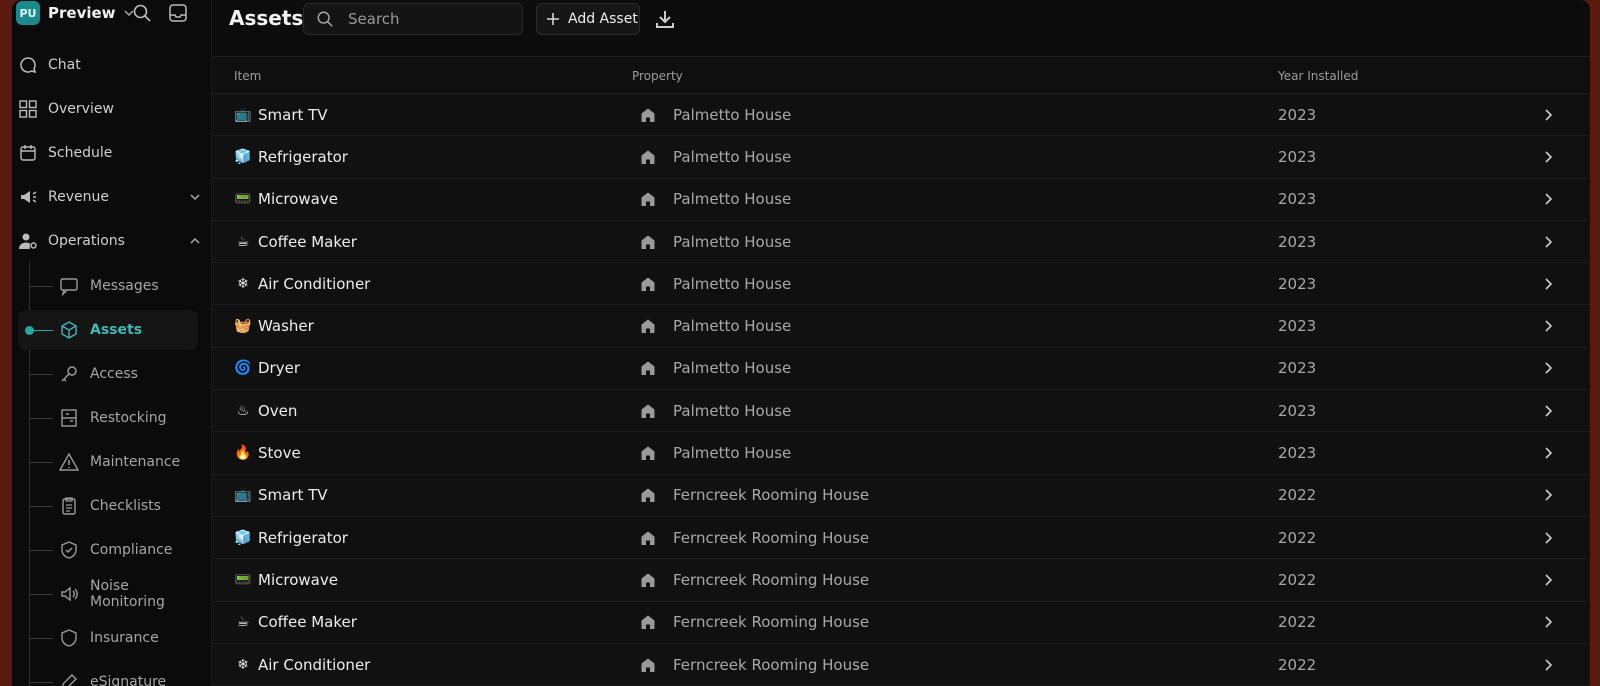  Describe the element at coordinates (247, 76) in the screenshot. I see `column-header-item: Item` at that location.